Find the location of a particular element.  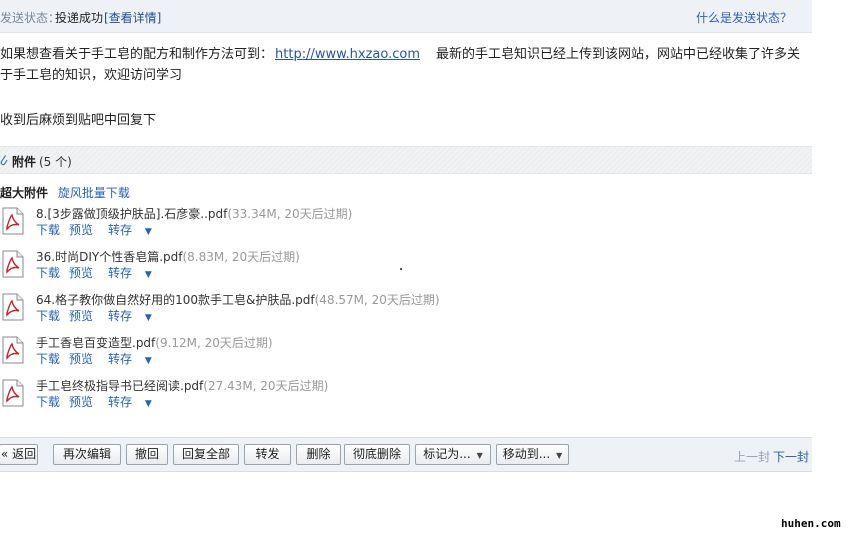

attachment-file-name: 64.格子教你做自然好用的100款手工皂&护肤品.pdf is located at coordinates (175, 300).